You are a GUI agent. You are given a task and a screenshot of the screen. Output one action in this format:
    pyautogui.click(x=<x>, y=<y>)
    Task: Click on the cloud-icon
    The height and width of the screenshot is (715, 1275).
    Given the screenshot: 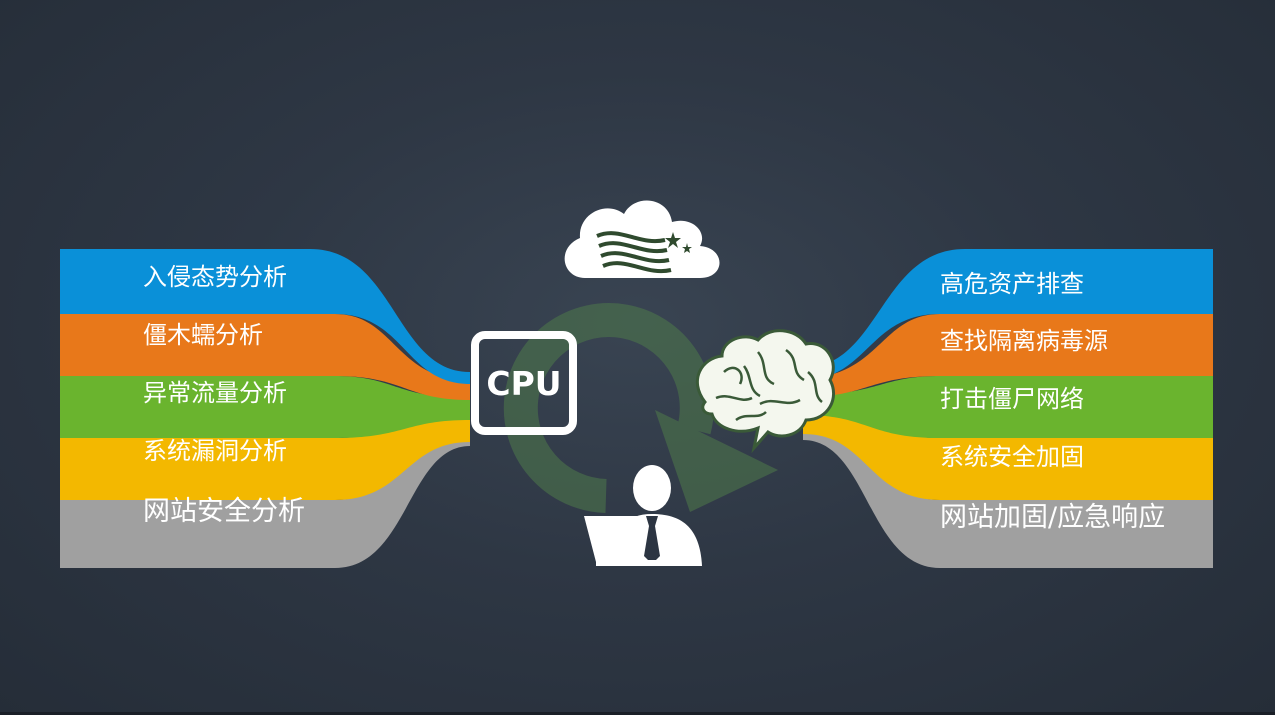 What is the action you would take?
    pyautogui.click(x=642, y=239)
    